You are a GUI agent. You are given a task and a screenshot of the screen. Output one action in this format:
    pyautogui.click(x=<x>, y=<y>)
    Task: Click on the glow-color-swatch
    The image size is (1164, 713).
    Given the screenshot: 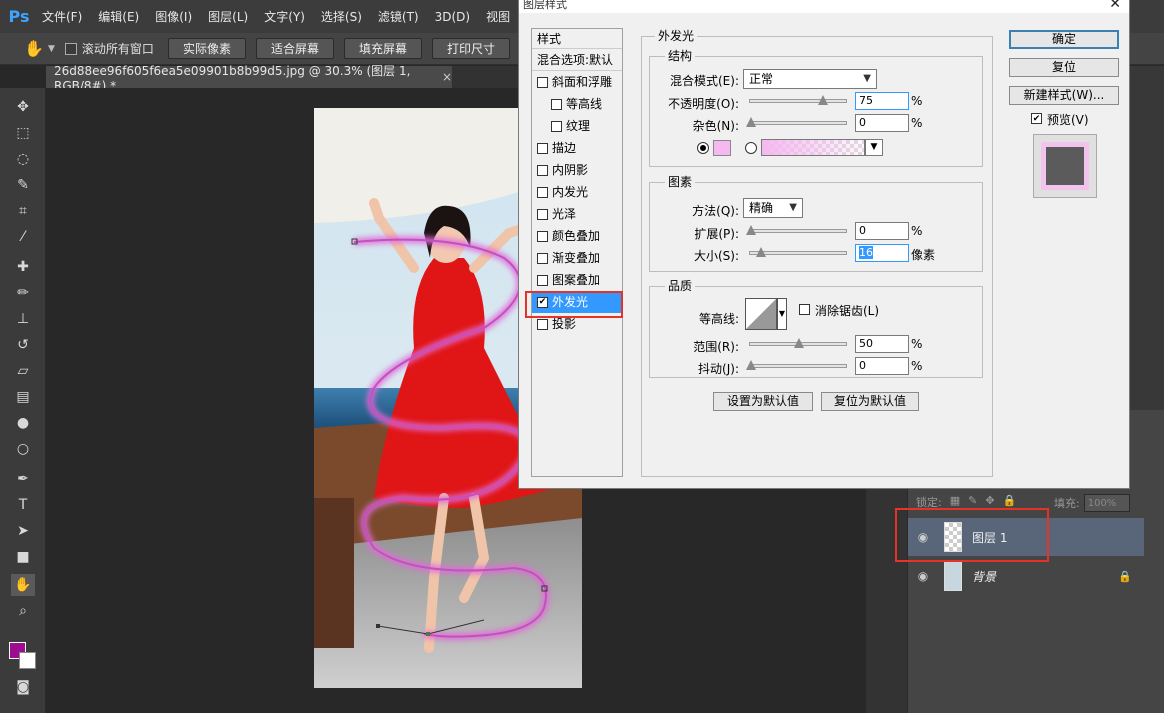 What is the action you would take?
    pyautogui.click(x=722, y=148)
    